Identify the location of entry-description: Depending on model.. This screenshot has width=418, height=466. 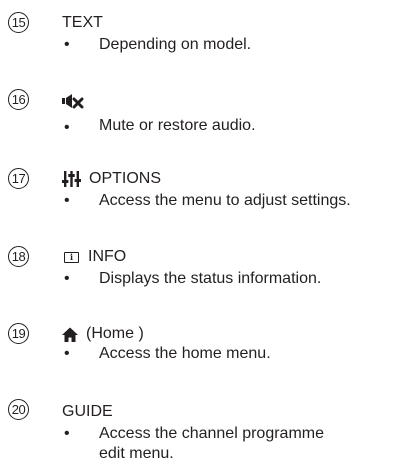
(175, 44).